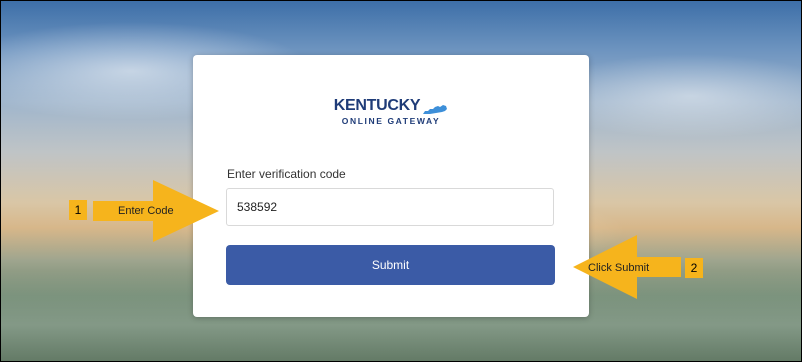  What do you see at coordinates (694, 268) in the screenshot?
I see `step2-number-badge: 2` at bounding box center [694, 268].